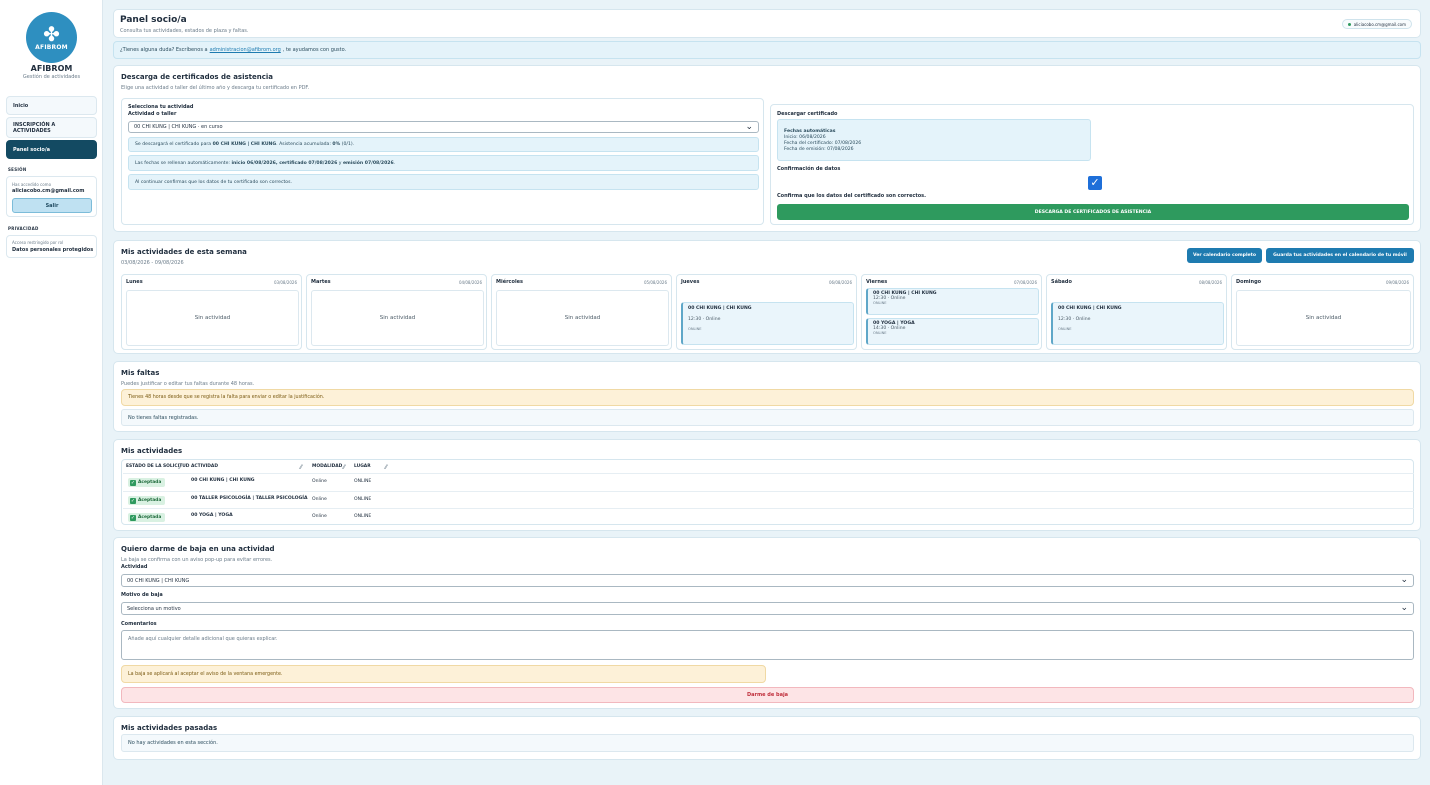 The image size is (1430, 785). I want to click on page-title: Panel socio/a, so click(153, 20).